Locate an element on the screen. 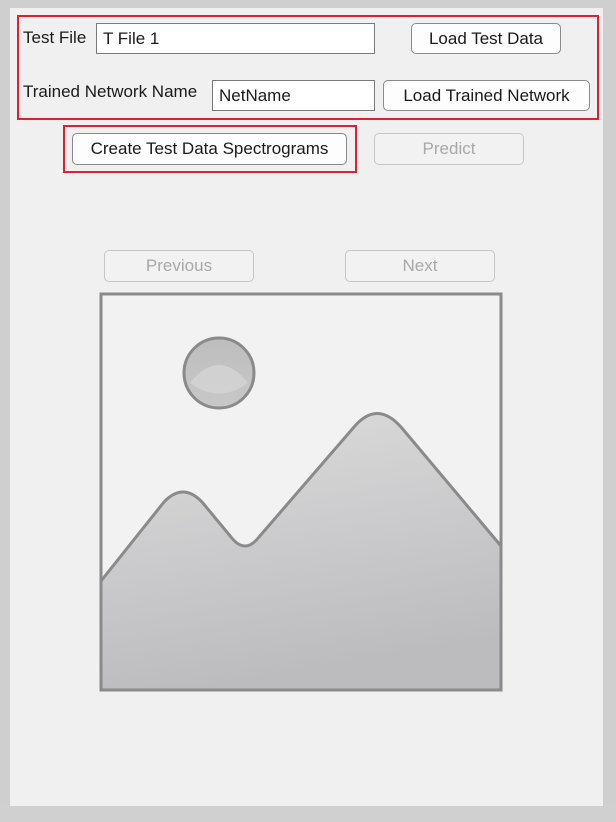 This screenshot has height=822, width=616. test-file-input is located at coordinates (235, 38).